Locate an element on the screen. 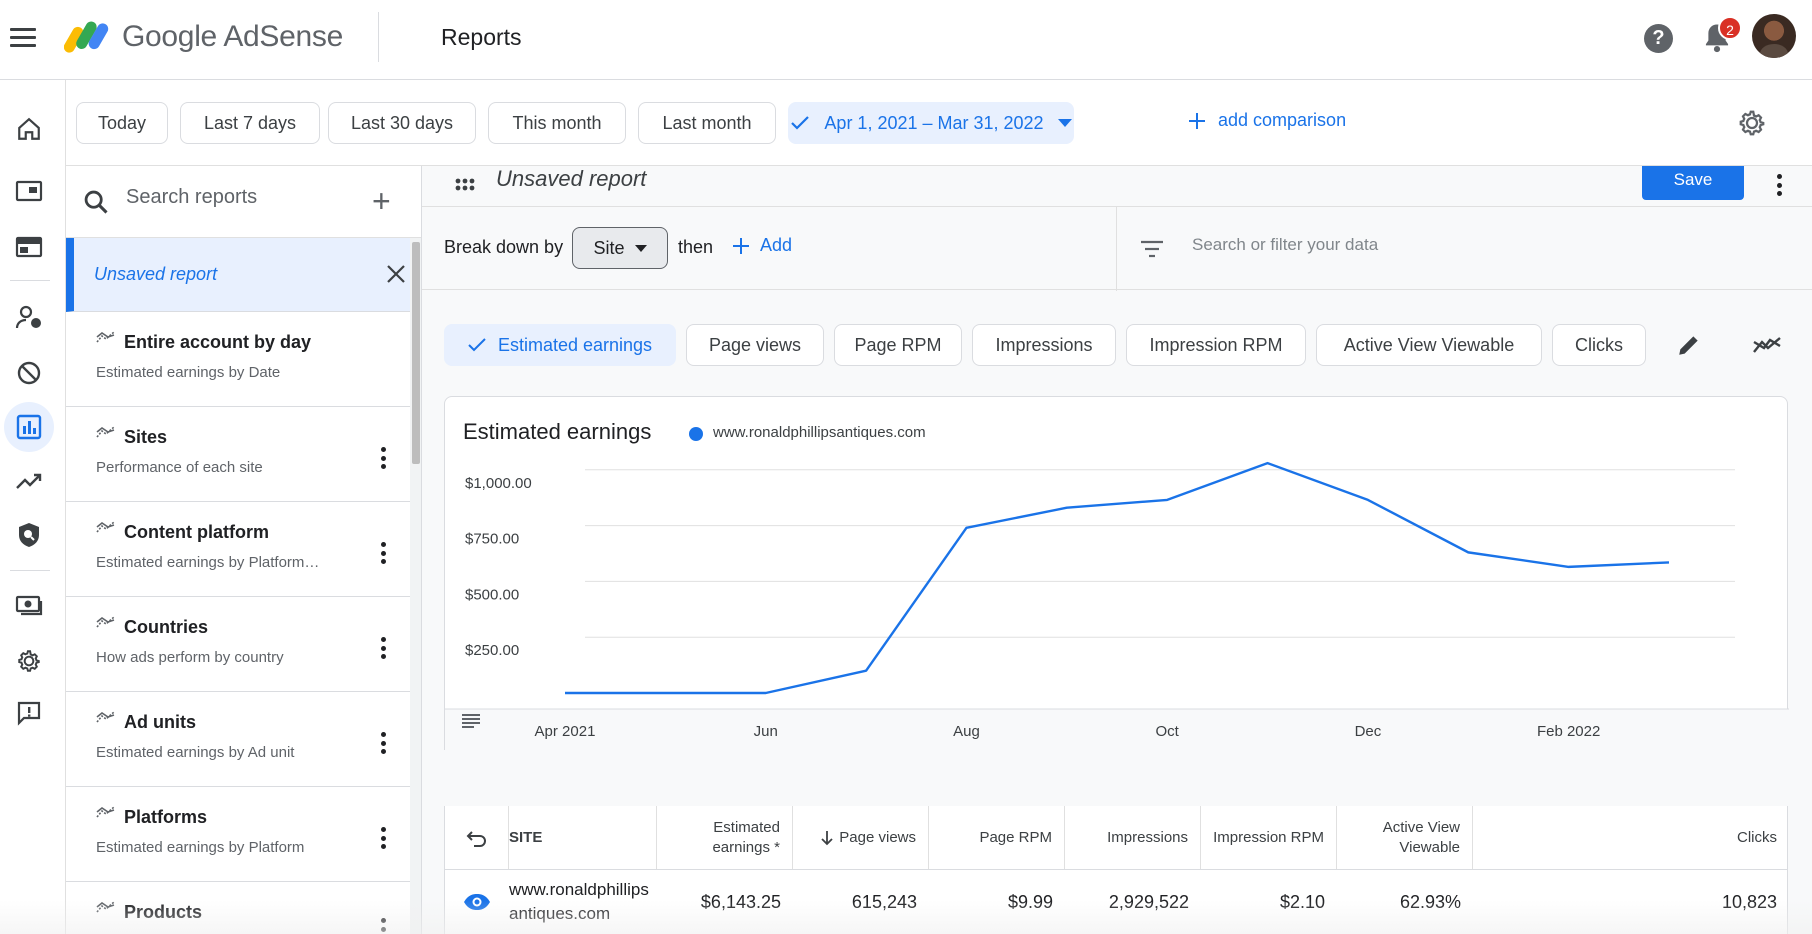 This screenshot has height=934, width=1812. close-icon is located at coordinates (396, 274).